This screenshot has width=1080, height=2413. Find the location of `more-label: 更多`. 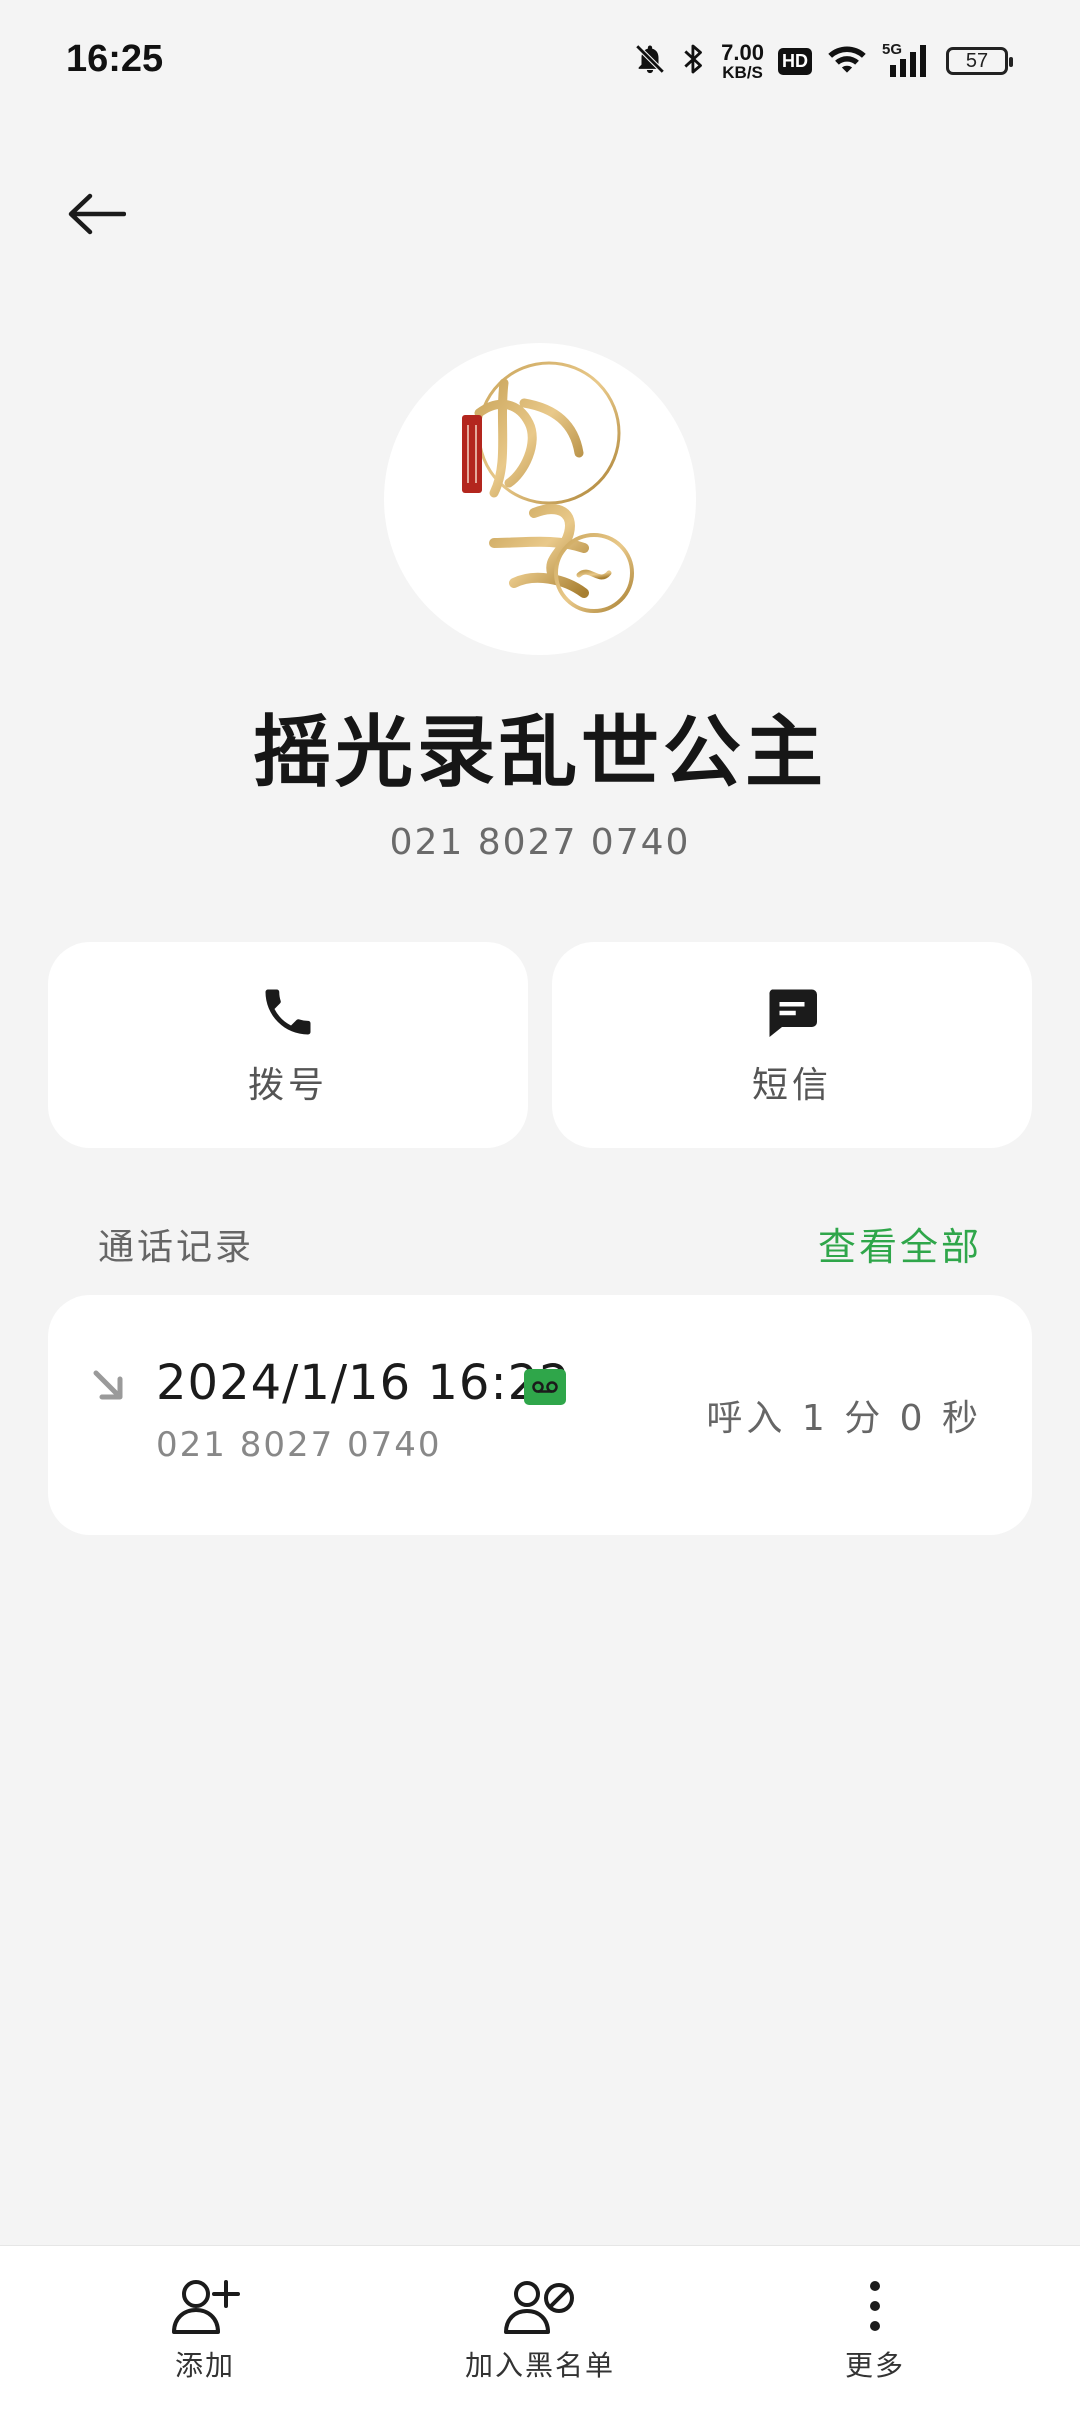

more-label: 更多 is located at coordinates (874, 2365).